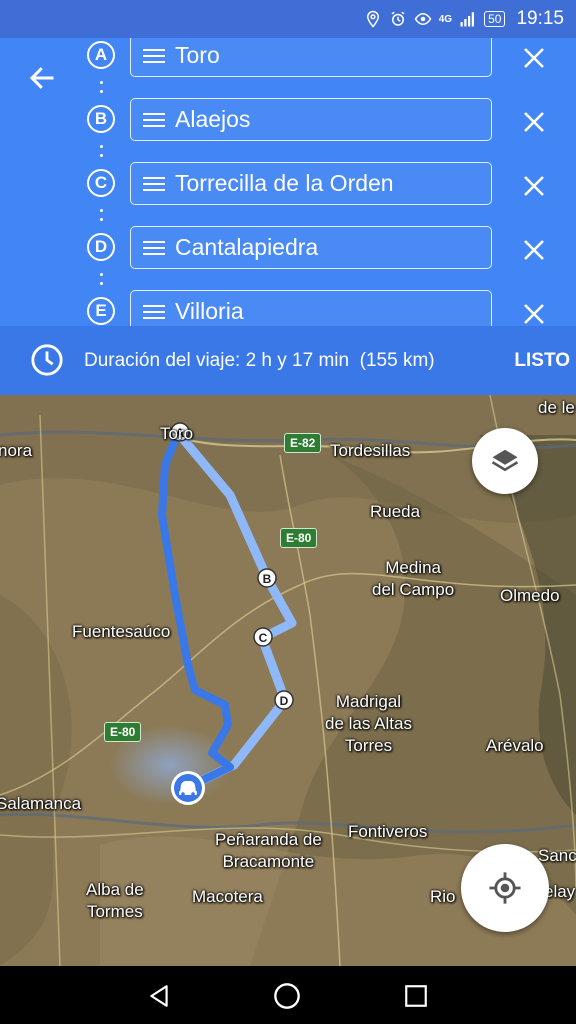  What do you see at coordinates (101, 55) in the screenshot?
I see `stop-letter-badge: A` at bounding box center [101, 55].